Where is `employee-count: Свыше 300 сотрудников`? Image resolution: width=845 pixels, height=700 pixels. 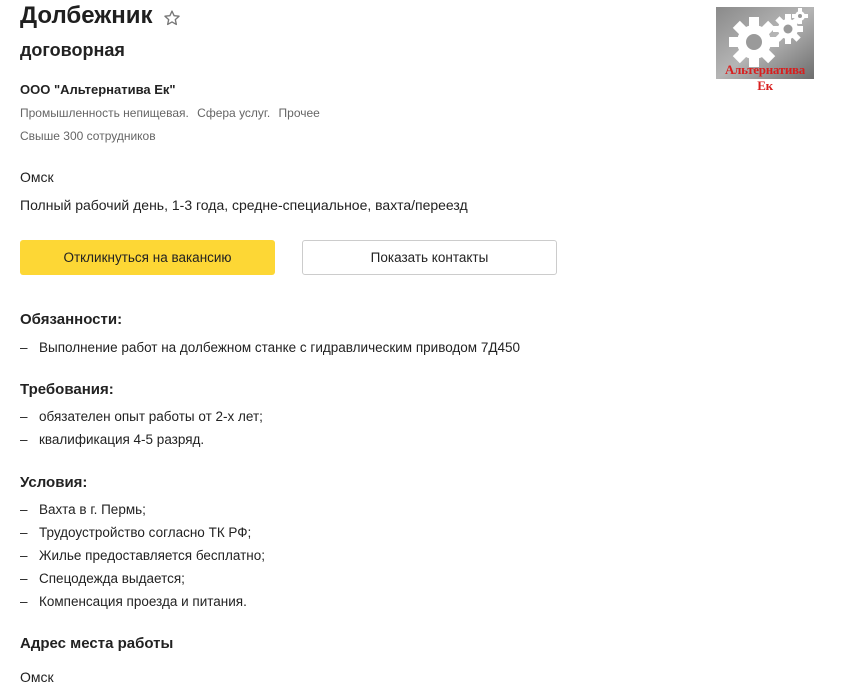
employee-count: Свыше 300 сотрудников is located at coordinates (88, 136).